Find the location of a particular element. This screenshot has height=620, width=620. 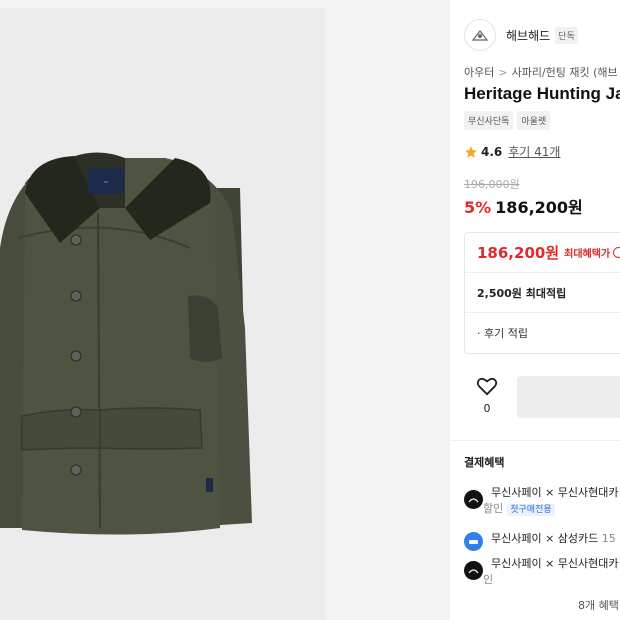

like-count: 0 is located at coordinates (487, 408).